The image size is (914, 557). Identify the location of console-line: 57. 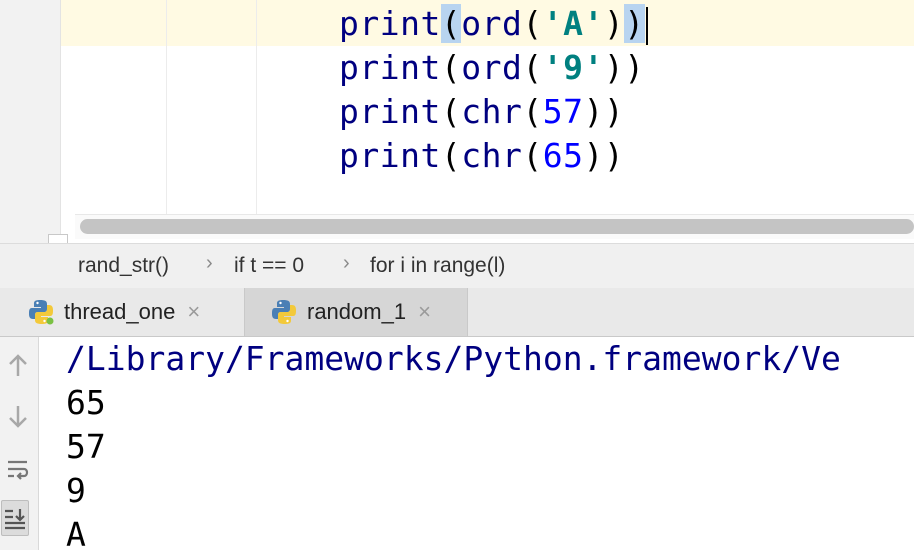
(86, 446).